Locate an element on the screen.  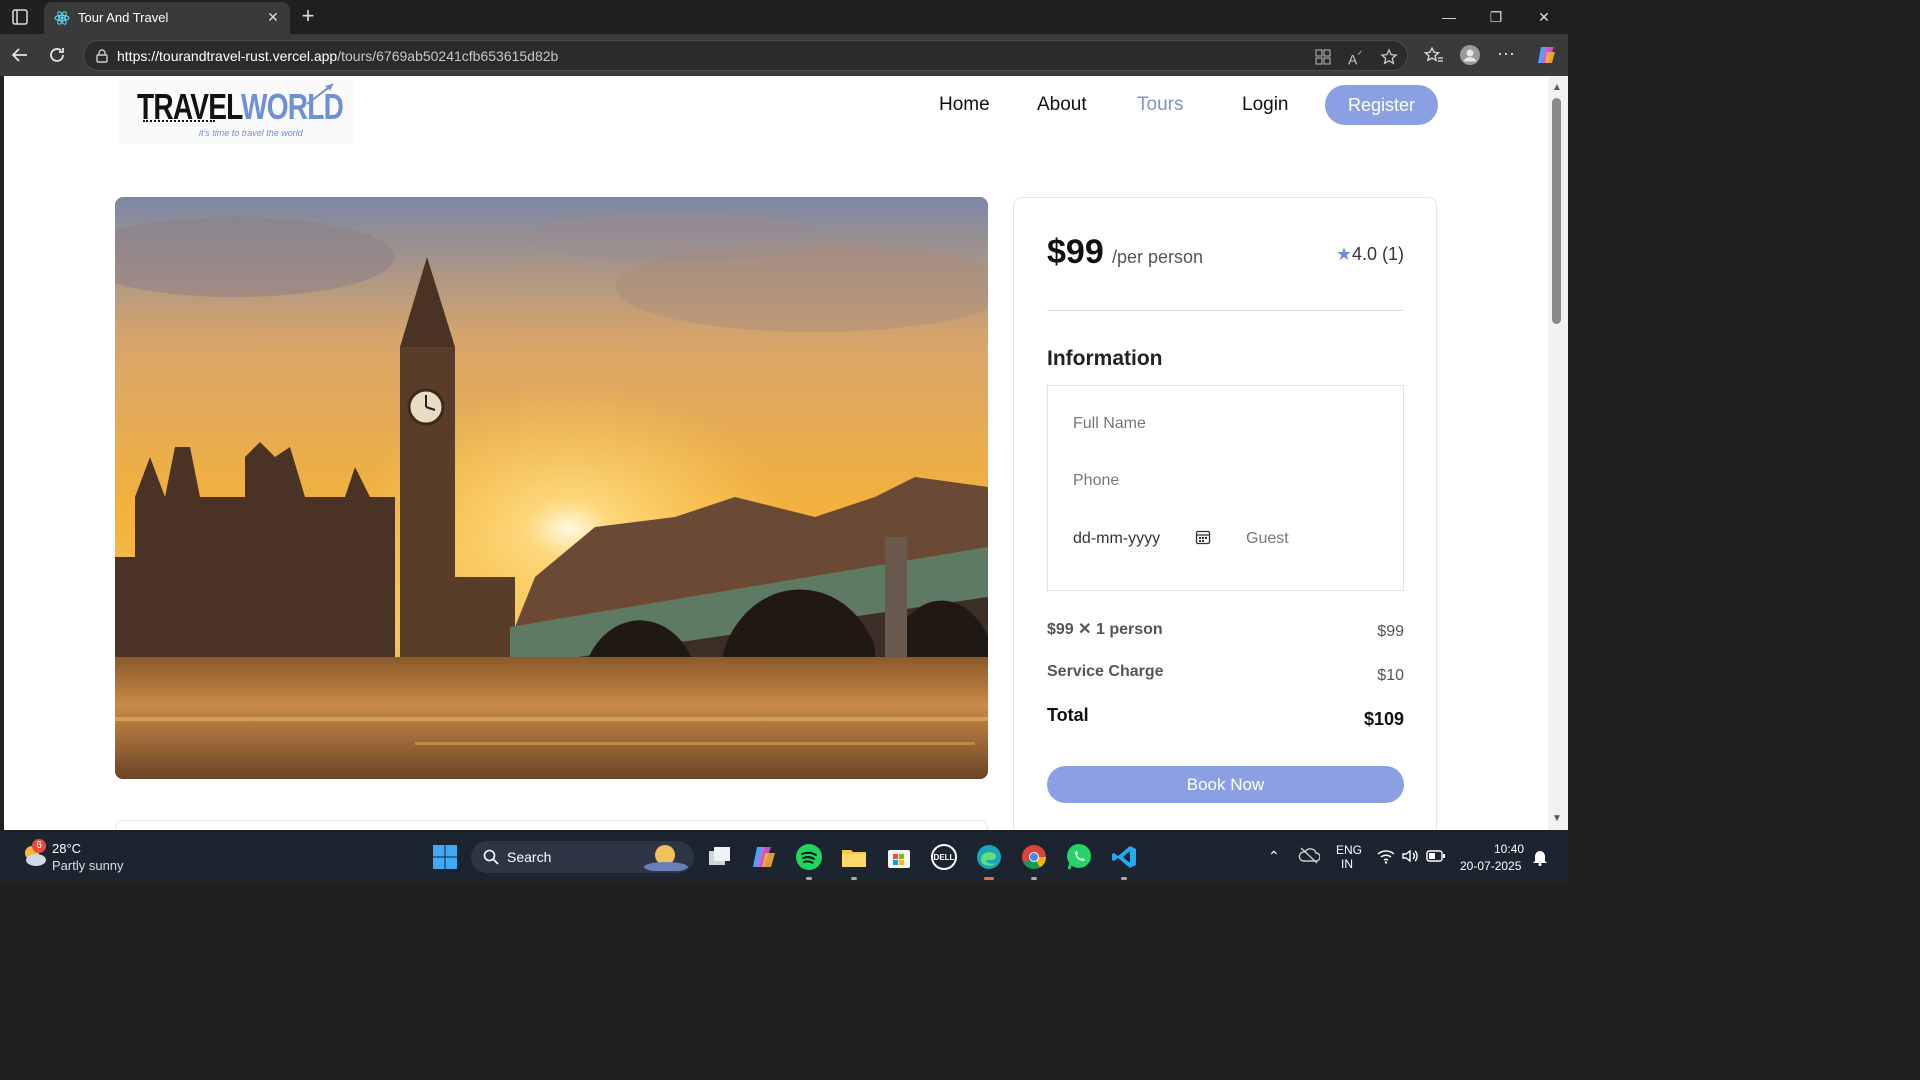
profile-avatar-icon is located at coordinates (1470, 55).